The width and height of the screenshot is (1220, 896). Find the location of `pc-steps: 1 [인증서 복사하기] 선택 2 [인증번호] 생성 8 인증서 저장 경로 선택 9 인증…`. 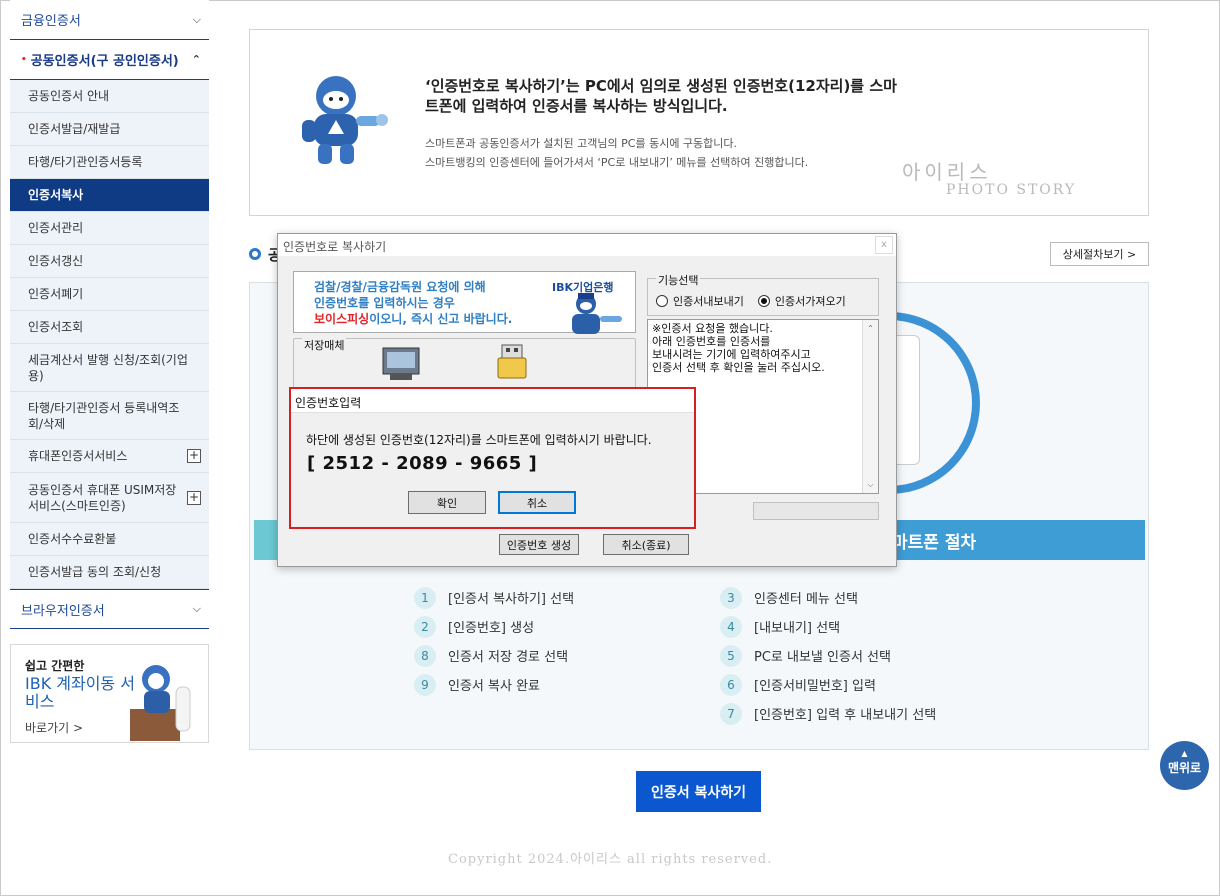

pc-steps: 1 [인증서 복사하기] 선택 2 [인증번호] 생성 8 인증서 저장 경로 선택 9 인증… is located at coordinates (494, 641).